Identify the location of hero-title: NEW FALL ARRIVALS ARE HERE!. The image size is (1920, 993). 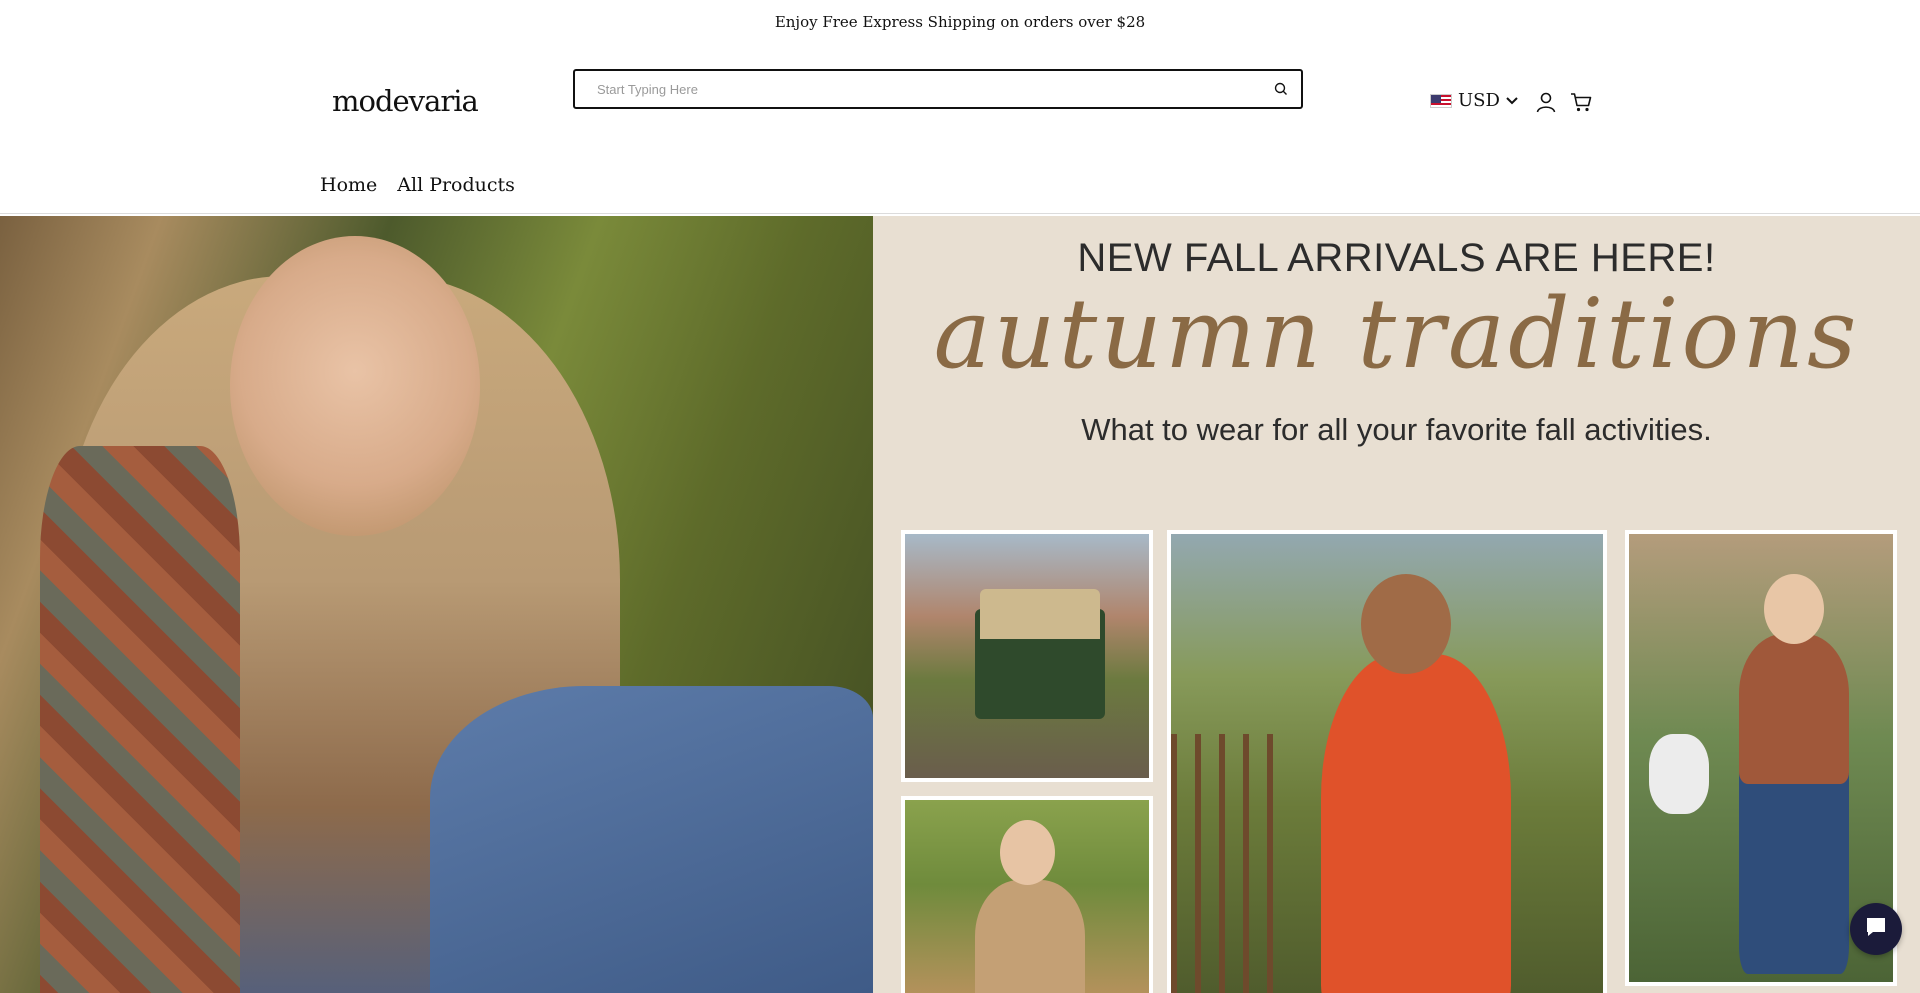
(1396, 258).